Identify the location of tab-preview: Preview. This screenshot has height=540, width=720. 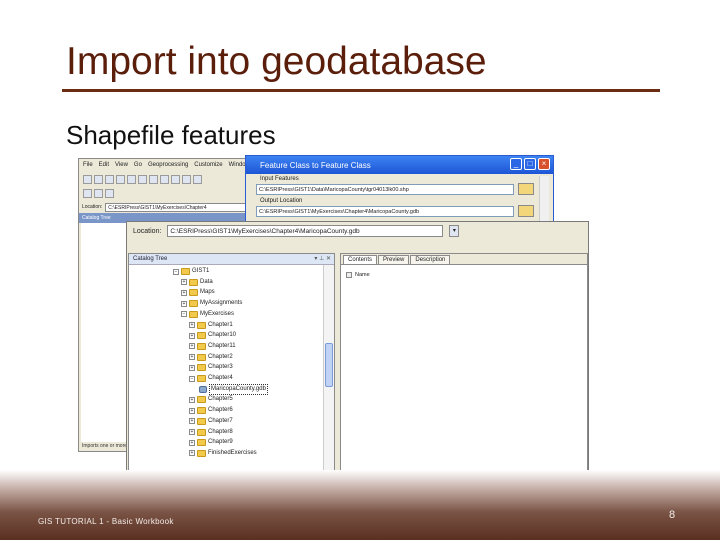
(394, 259).